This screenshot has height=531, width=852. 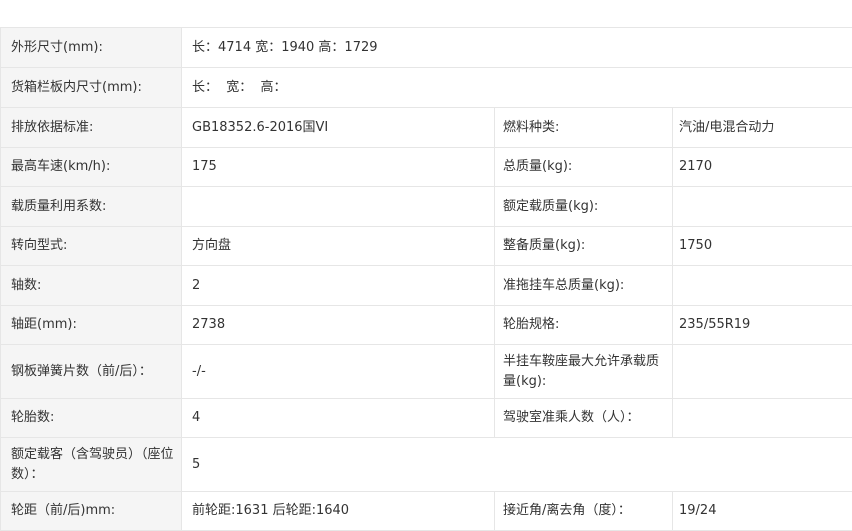 What do you see at coordinates (91, 88) in the screenshot?
I see `spec-label: 货箱栏板内尺寸(mm):` at bounding box center [91, 88].